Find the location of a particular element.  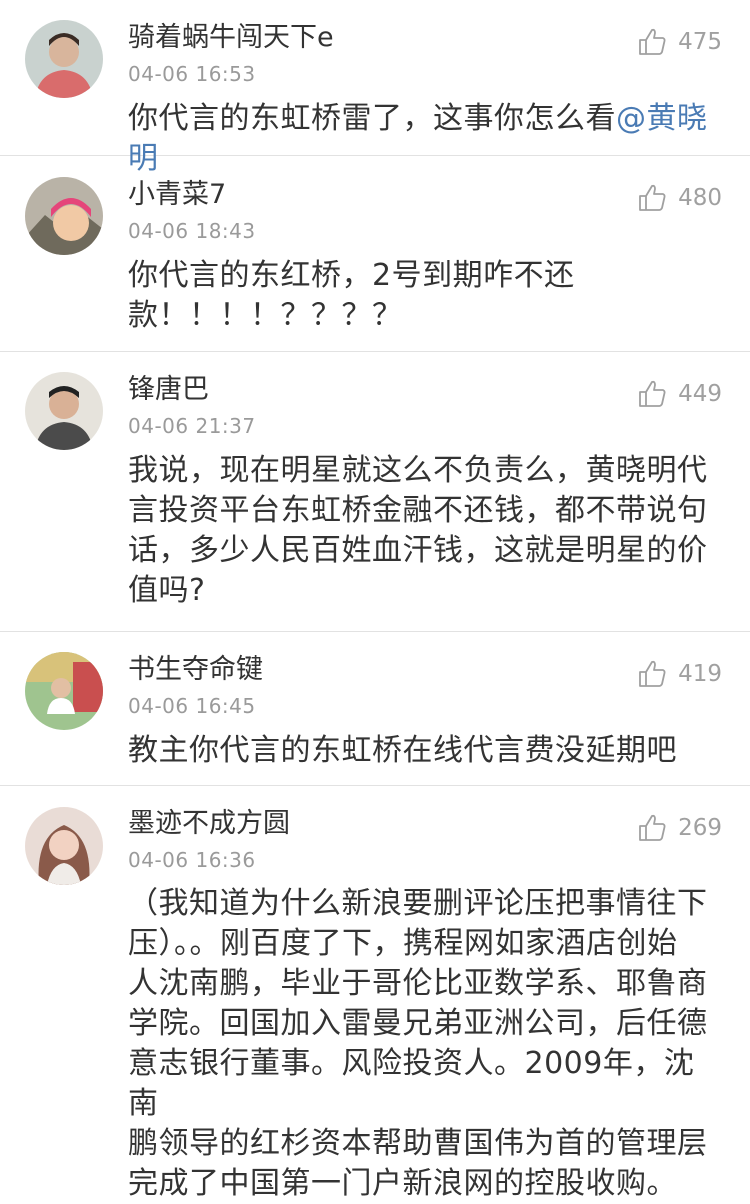

timestamp: 04-06 16:53 is located at coordinates (192, 74).